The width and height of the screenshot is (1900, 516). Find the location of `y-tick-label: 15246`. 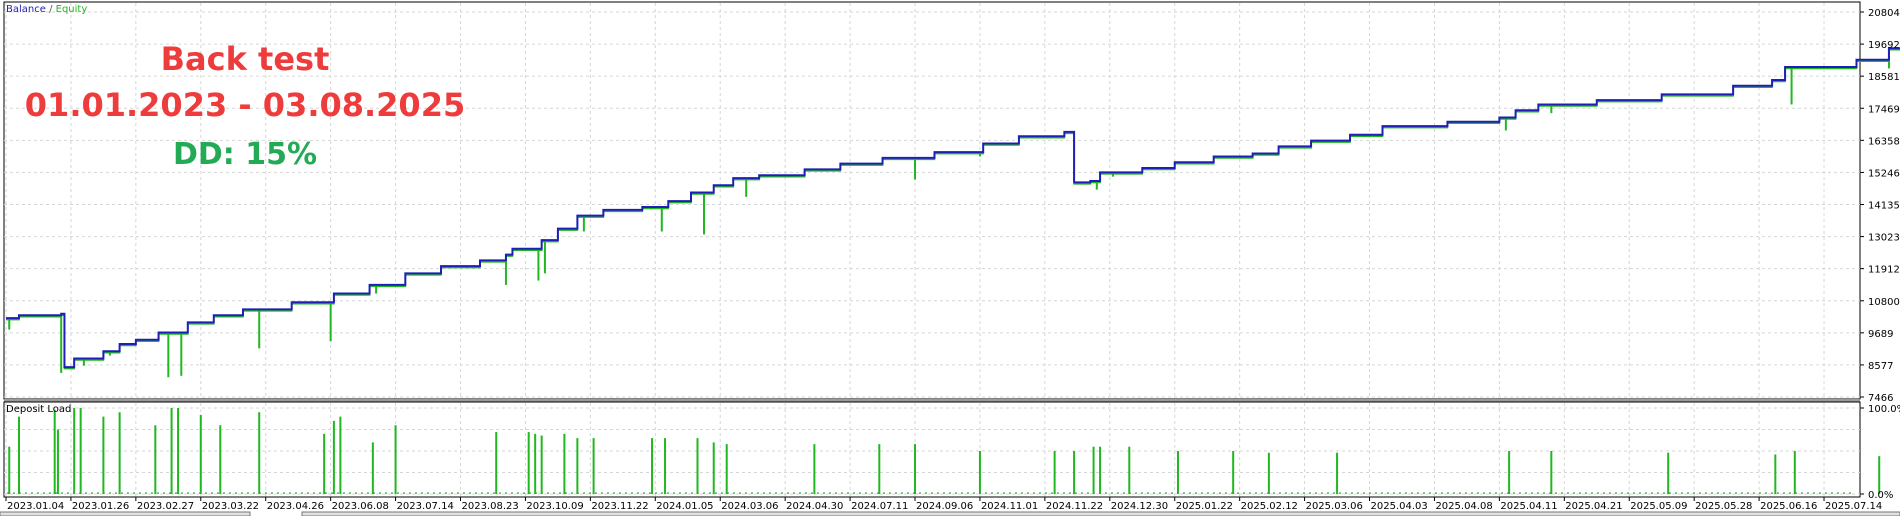

y-tick-label: 15246 is located at coordinates (1884, 173).